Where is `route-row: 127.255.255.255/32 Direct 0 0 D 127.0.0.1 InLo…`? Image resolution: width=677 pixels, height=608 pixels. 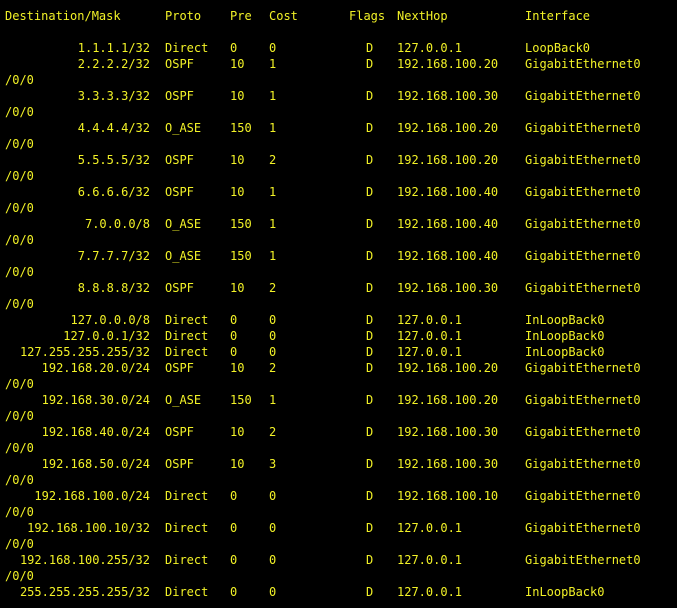 route-row: 127.255.255.255/32 Direct 0 0 D 127.0.0.1 InLo… is located at coordinates (338, 352).